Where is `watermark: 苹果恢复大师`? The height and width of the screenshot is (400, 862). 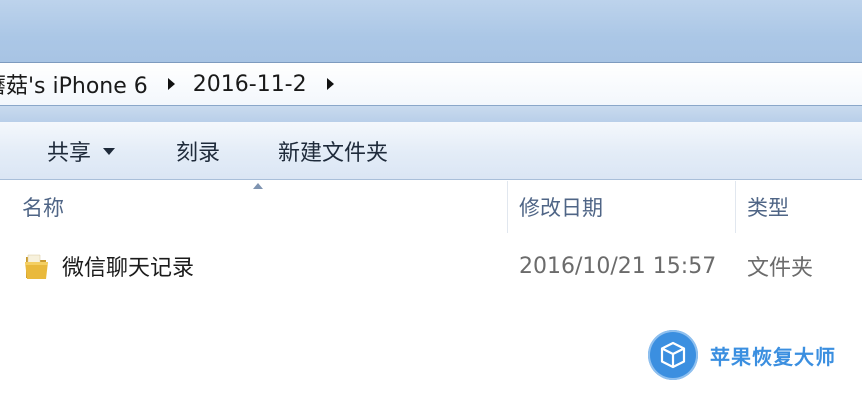
watermark: 苹果恢复大师 is located at coordinates (742, 355).